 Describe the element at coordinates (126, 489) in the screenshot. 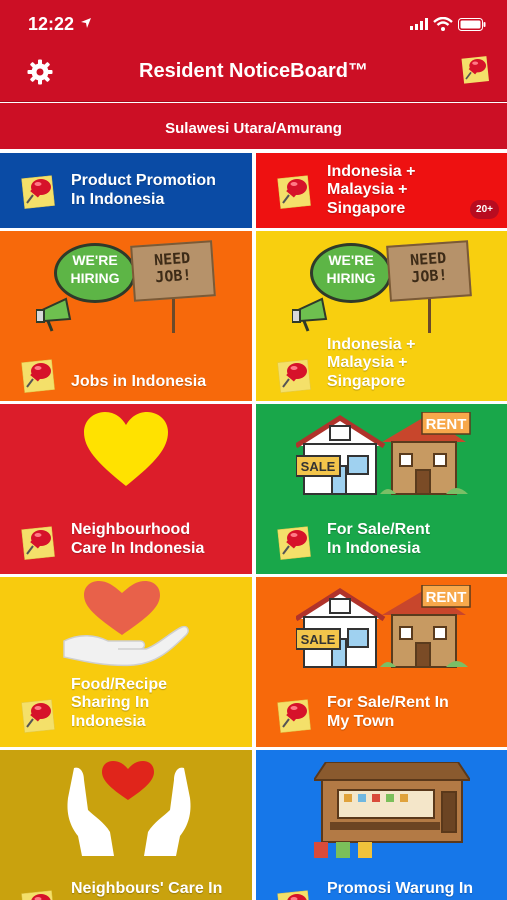

I see `category-tile: Neighbourhood Care In Indonesia` at that location.